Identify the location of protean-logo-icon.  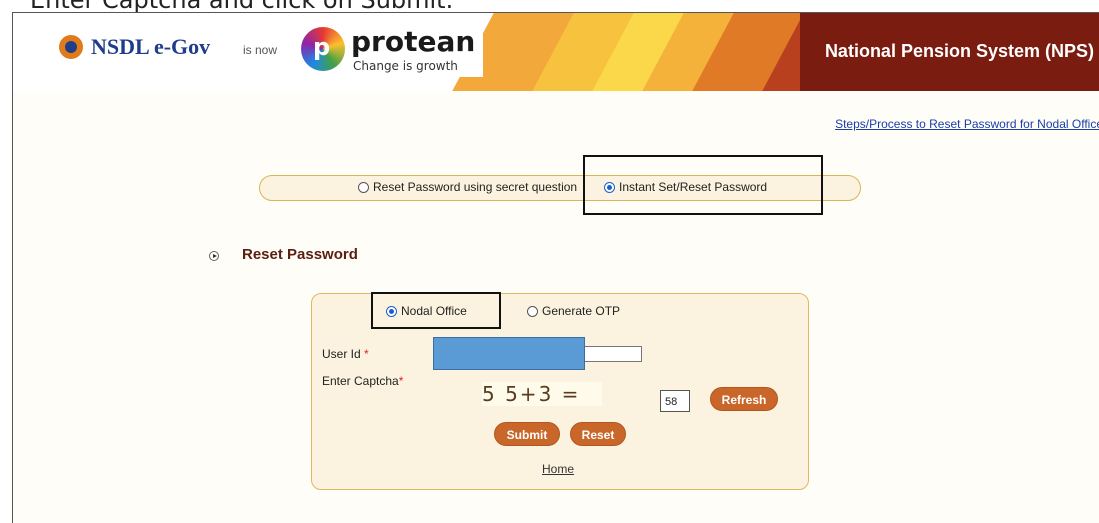
(323, 49).